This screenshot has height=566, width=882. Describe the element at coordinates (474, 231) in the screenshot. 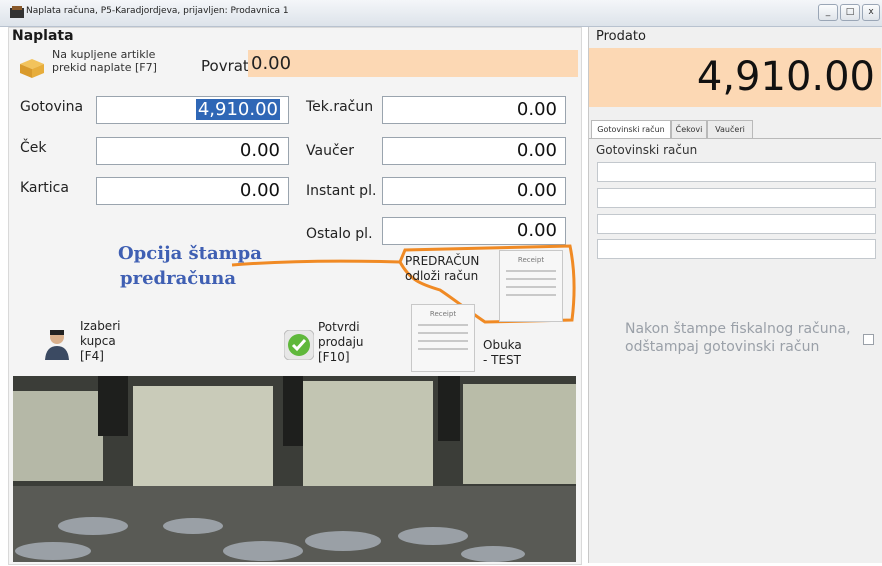

I see `other-payment-input: 0.00` at that location.